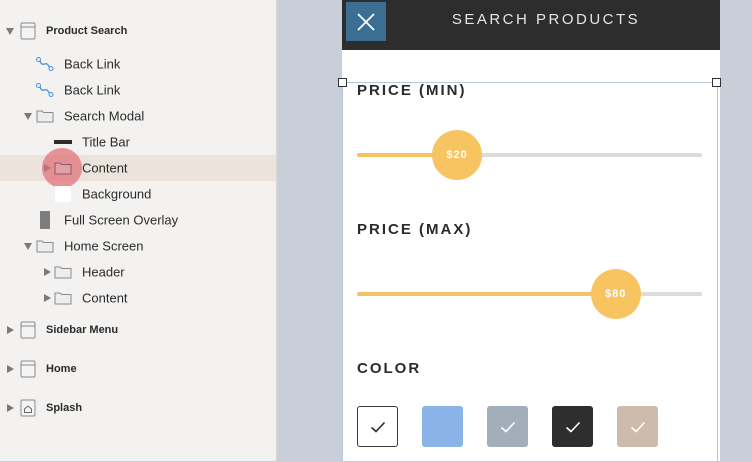  What do you see at coordinates (138, 272) in the screenshot?
I see `layer-header: Header` at bounding box center [138, 272].